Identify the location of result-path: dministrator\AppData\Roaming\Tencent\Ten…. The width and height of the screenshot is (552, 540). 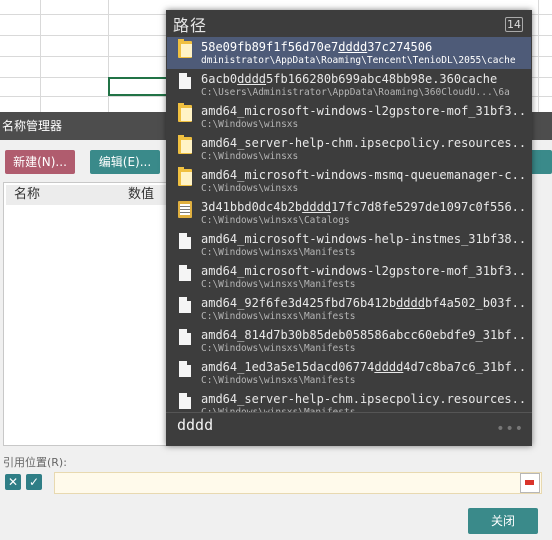
(358, 60).